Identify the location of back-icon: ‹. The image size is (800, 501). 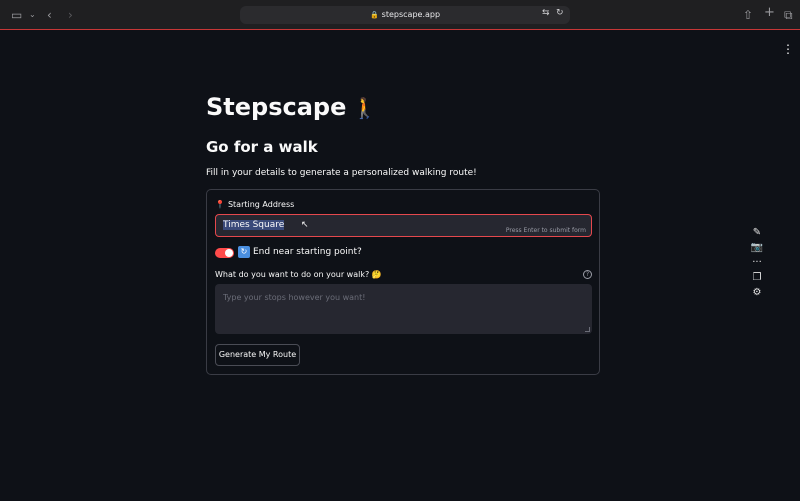
(49, 15).